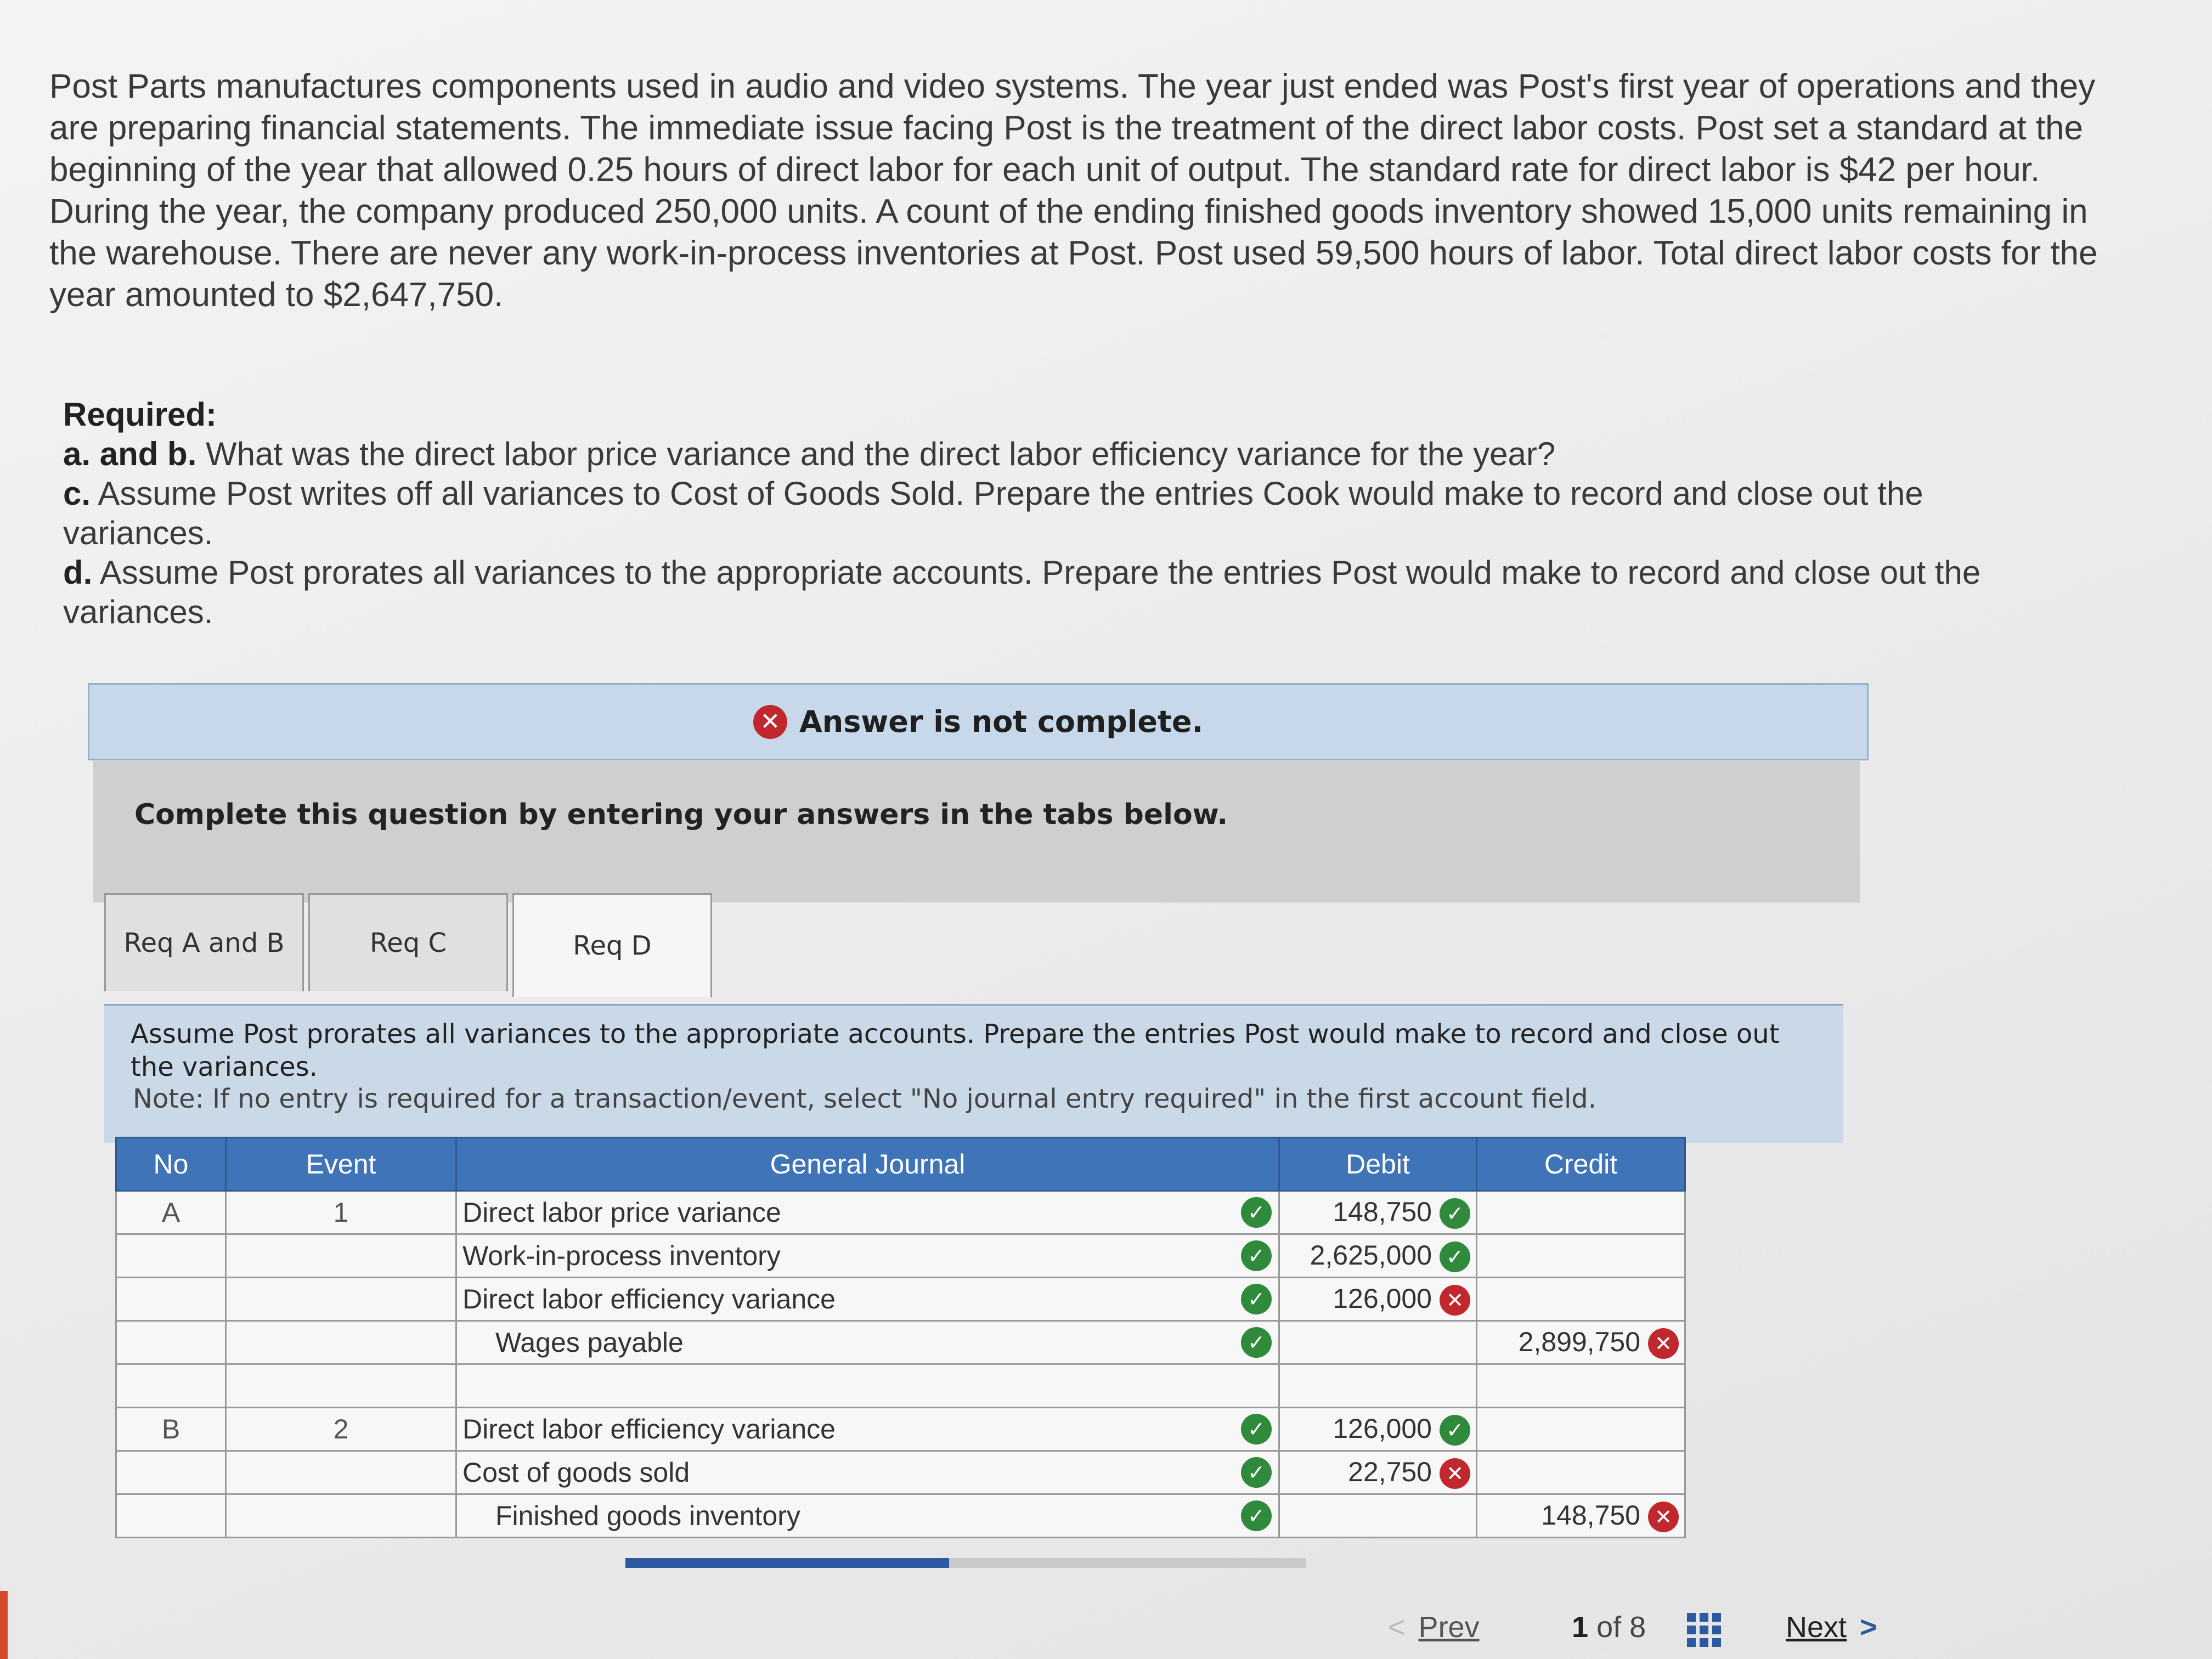 The height and width of the screenshot is (1659, 2212). Describe the element at coordinates (171, 1164) in the screenshot. I see `header-no: No` at that location.